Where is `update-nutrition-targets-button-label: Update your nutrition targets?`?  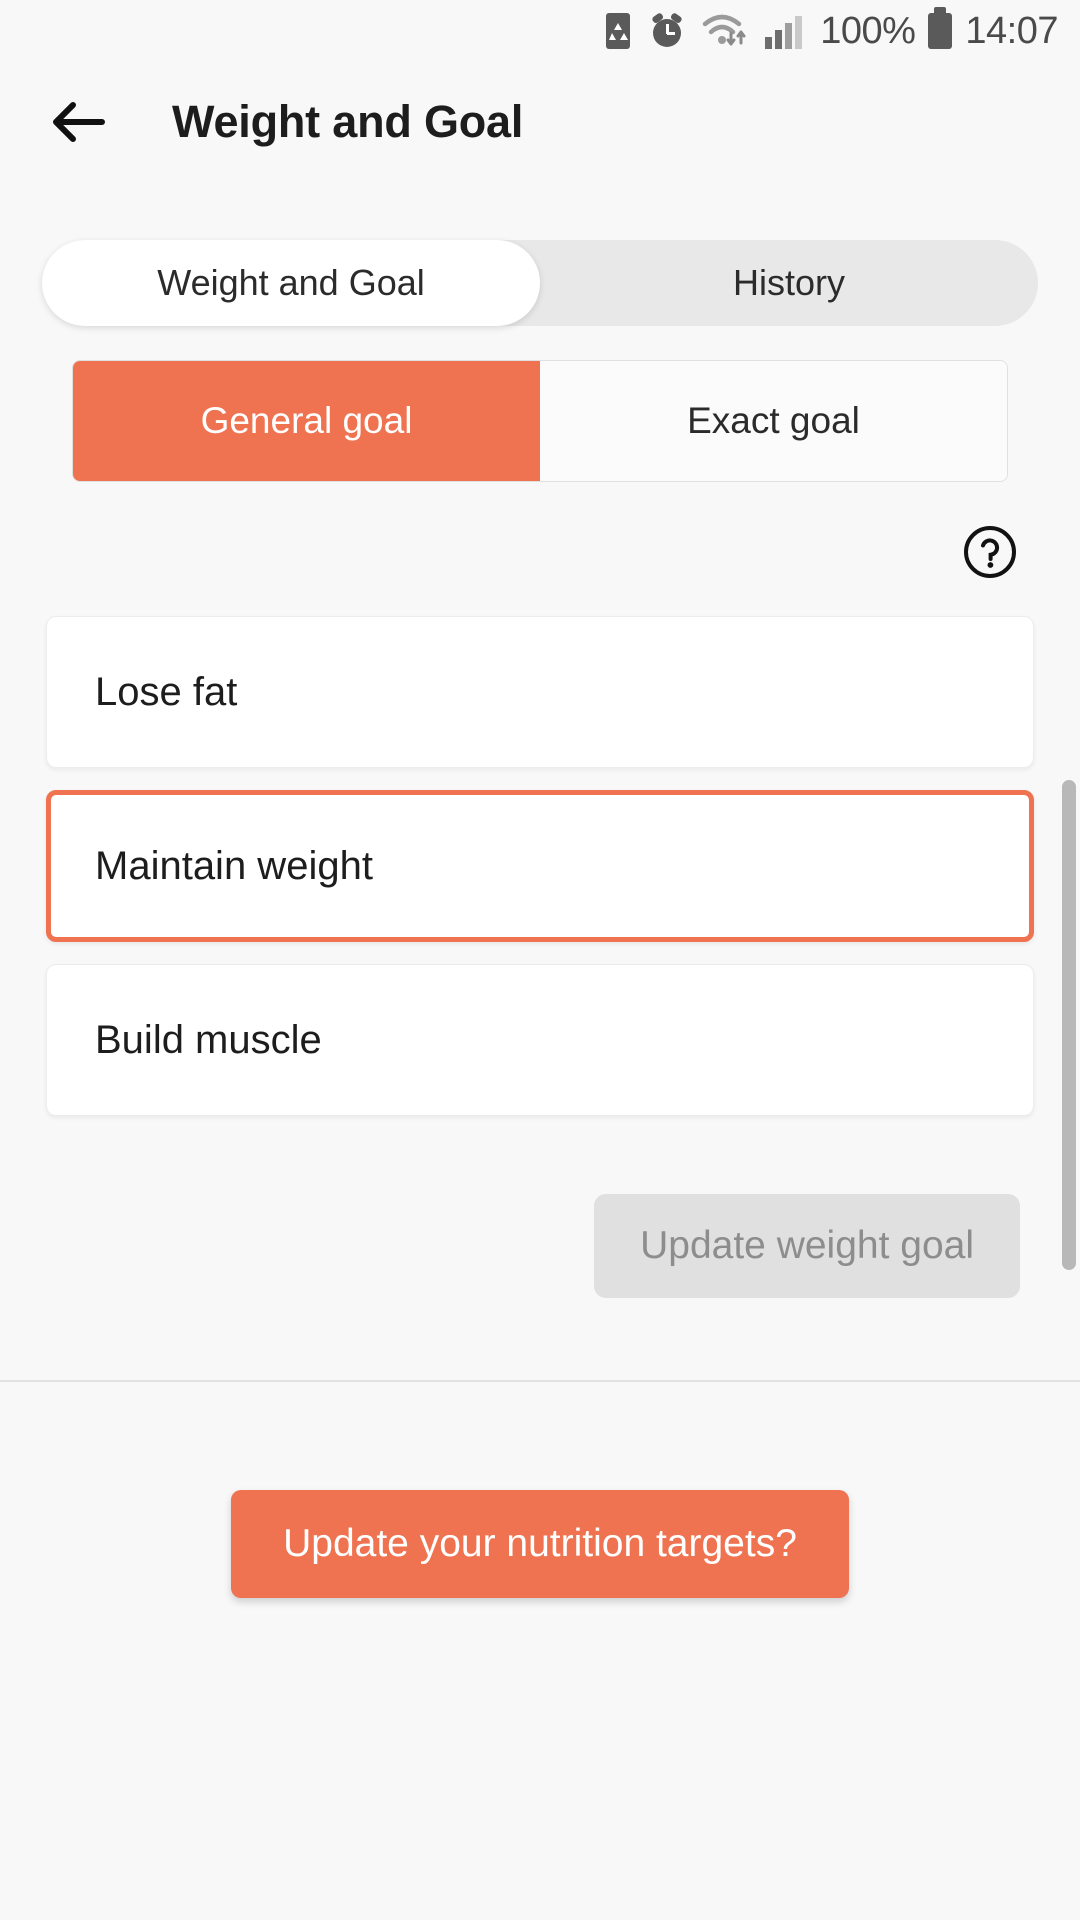 update-nutrition-targets-button-label: Update your nutrition targets? is located at coordinates (540, 1543).